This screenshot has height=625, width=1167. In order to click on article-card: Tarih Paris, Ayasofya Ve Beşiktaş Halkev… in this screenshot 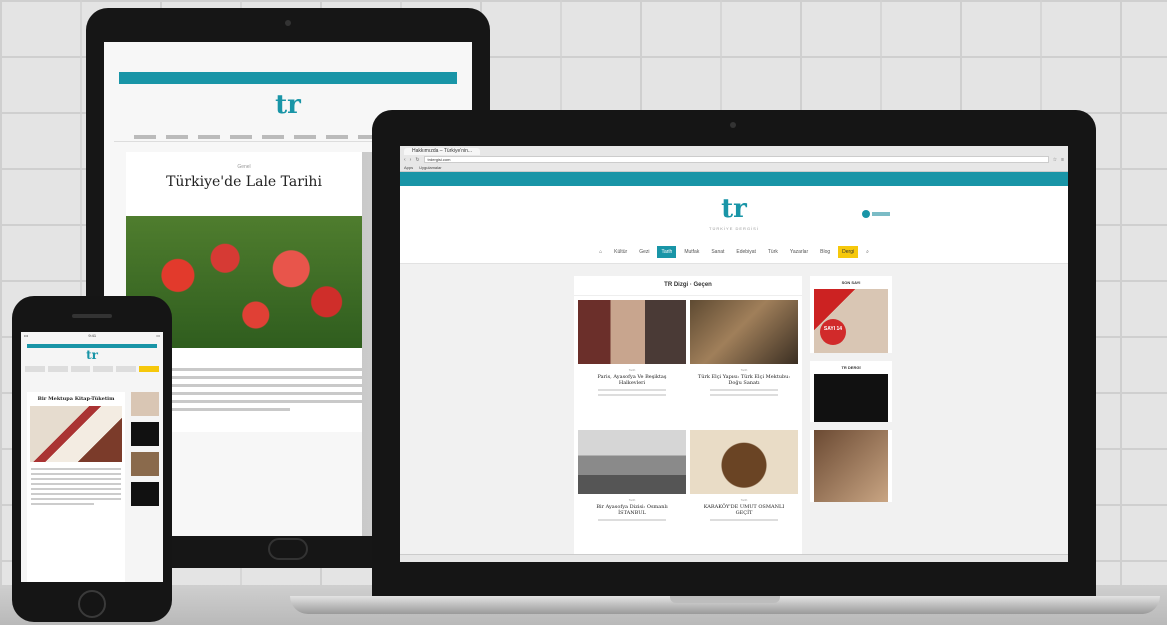, I will do `click(632, 362)`.